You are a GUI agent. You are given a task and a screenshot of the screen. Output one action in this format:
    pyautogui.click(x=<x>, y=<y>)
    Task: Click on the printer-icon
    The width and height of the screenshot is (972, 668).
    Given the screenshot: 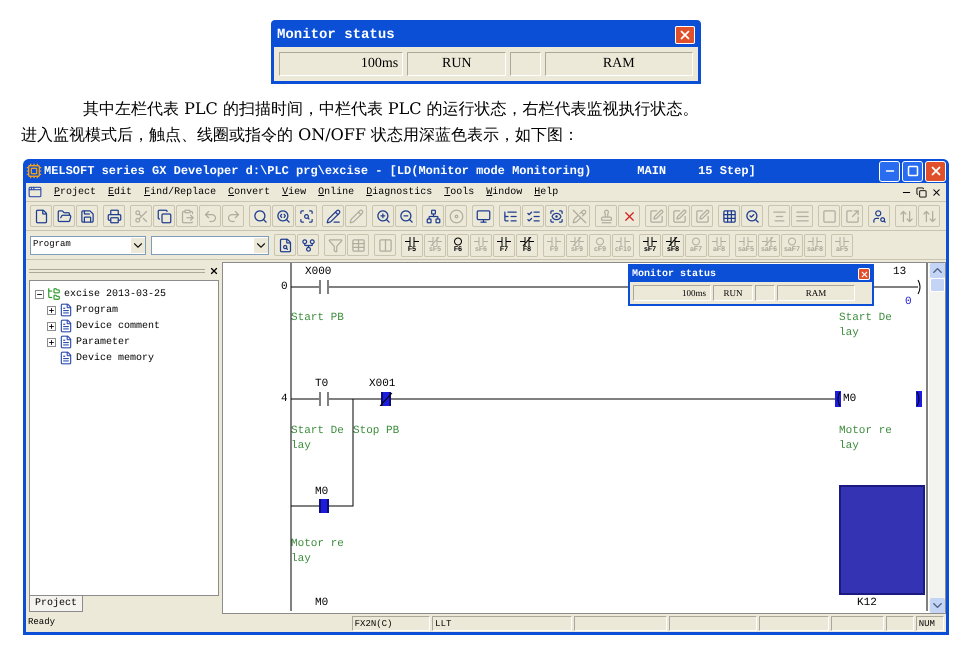 What is the action you would take?
    pyautogui.click(x=114, y=216)
    